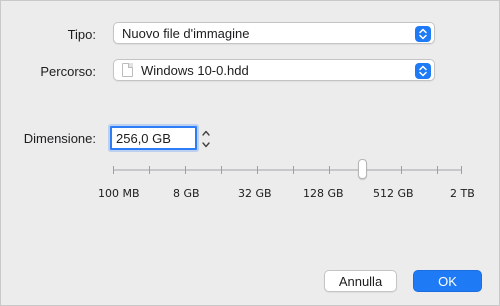 Image resolution: width=500 pixels, height=306 pixels. Describe the element at coordinates (195, 70) in the screenshot. I see `path-popup-value: Windows 10-0.hdd` at that location.